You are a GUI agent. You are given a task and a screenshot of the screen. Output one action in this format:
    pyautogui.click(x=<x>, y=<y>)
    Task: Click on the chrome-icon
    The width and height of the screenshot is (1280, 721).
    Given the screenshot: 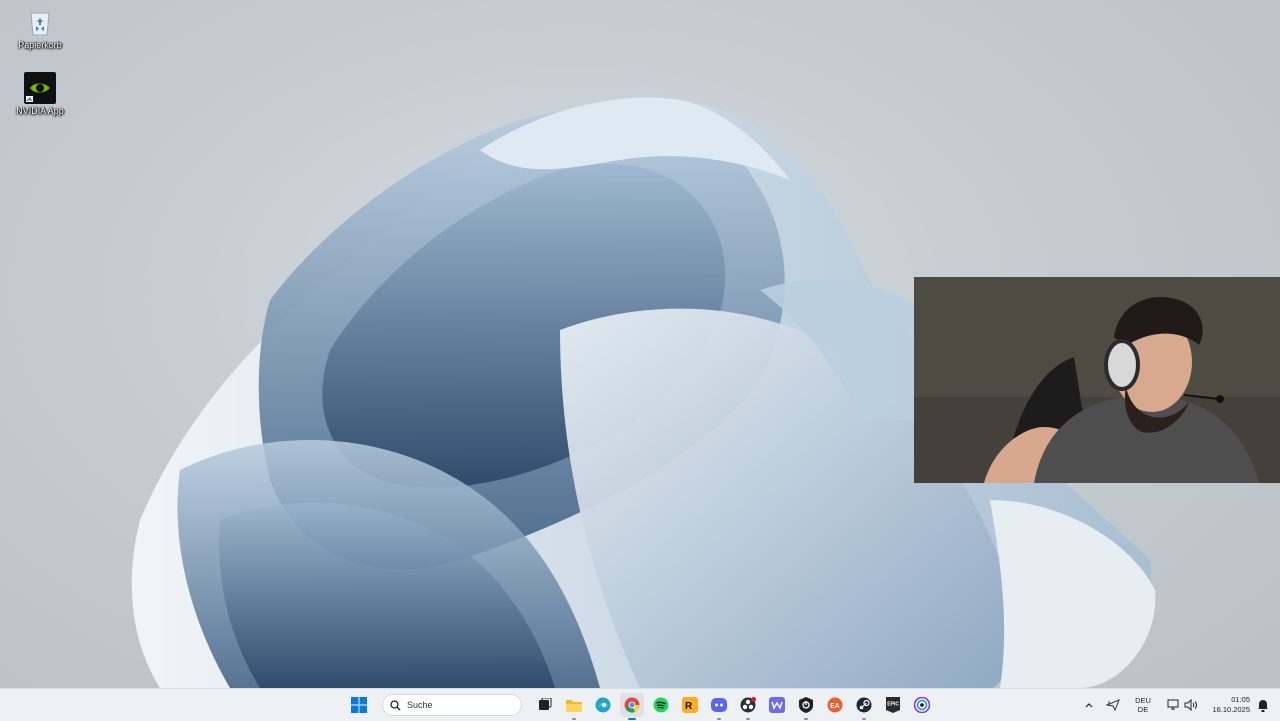 What is the action you would take?
    pyautogui.click(x=632, y=705)
    